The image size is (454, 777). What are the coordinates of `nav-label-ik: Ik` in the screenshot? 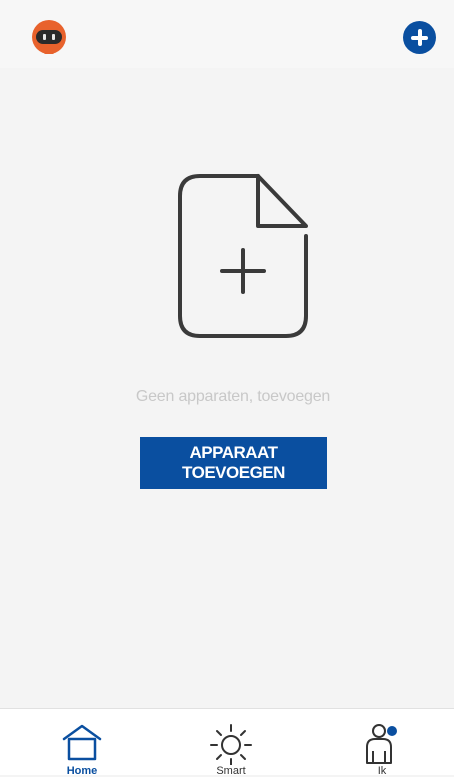 It's located at (382, 771).